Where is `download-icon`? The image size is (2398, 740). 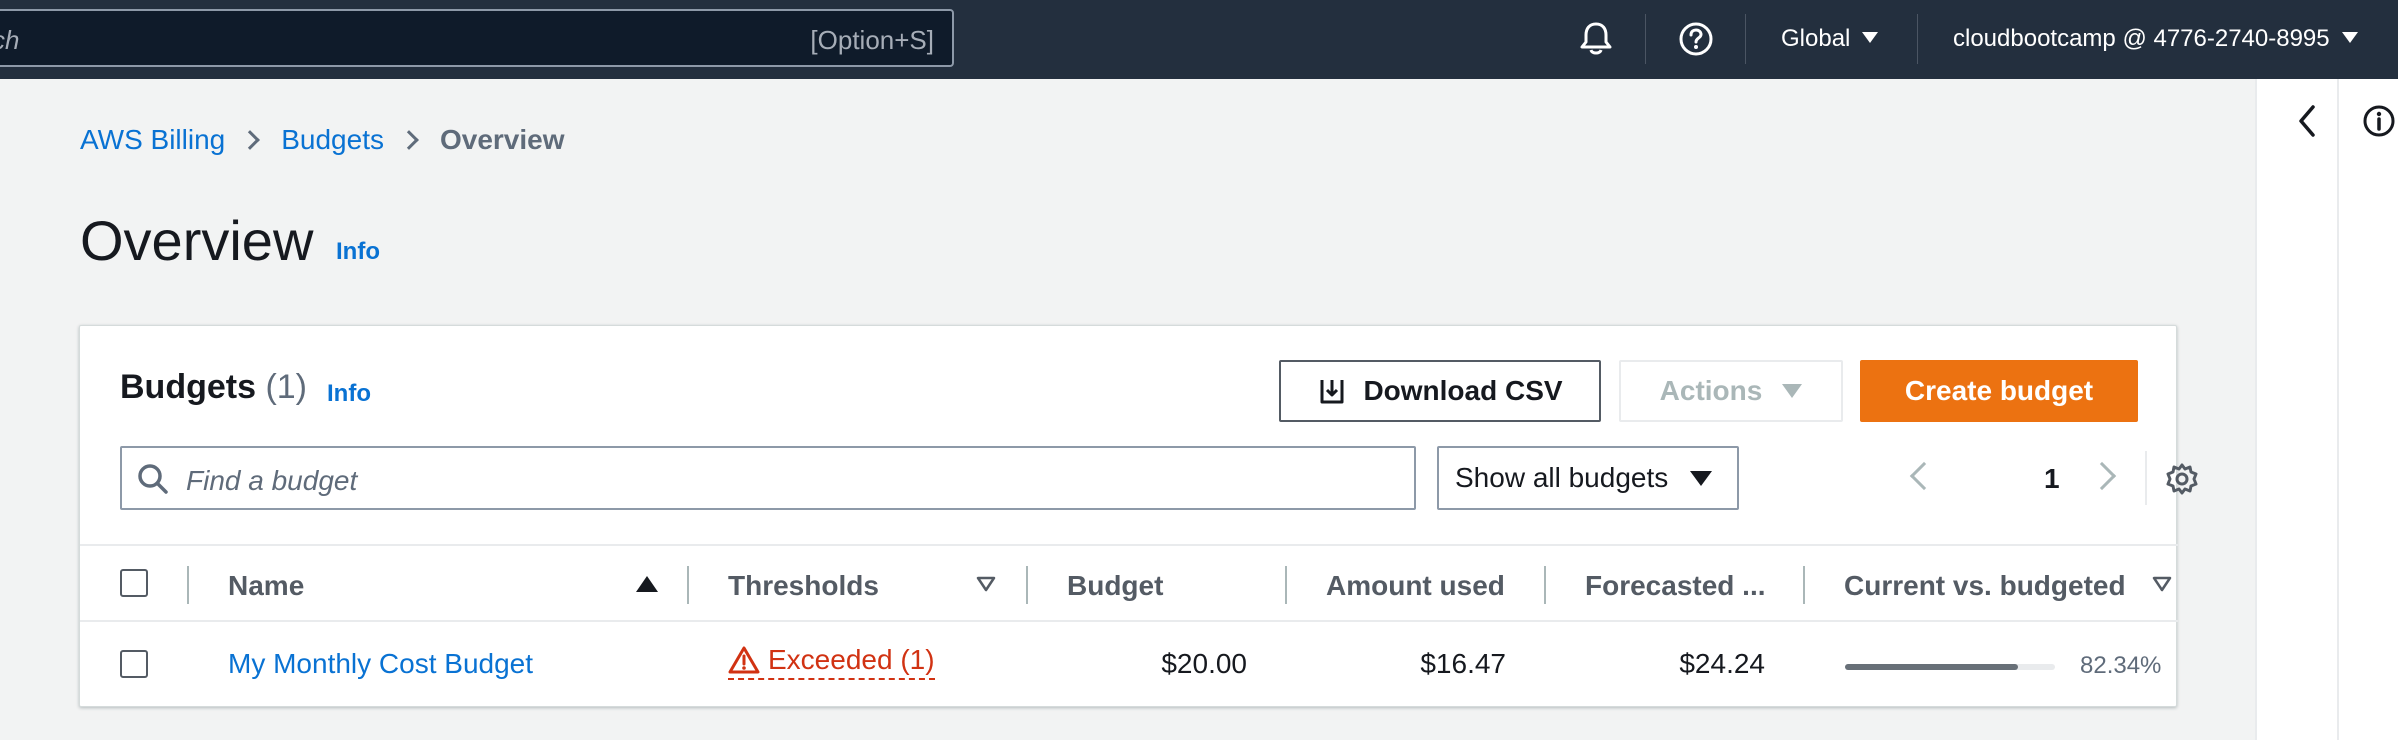
download-icon is located at coordinates (1332, 392).